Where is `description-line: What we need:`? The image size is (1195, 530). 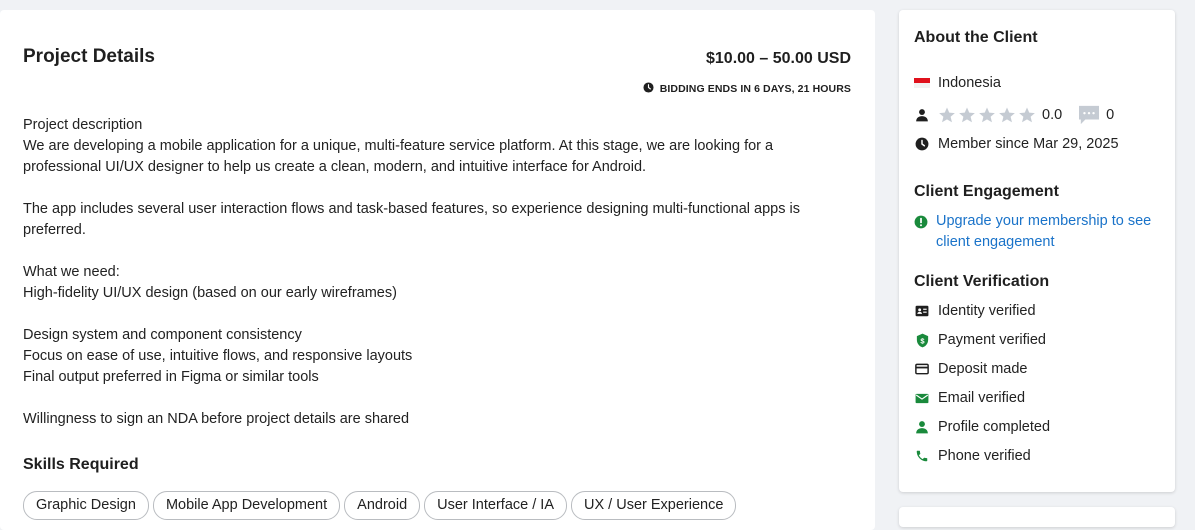
description-line: What we need: is located at coordinates (71, 272).